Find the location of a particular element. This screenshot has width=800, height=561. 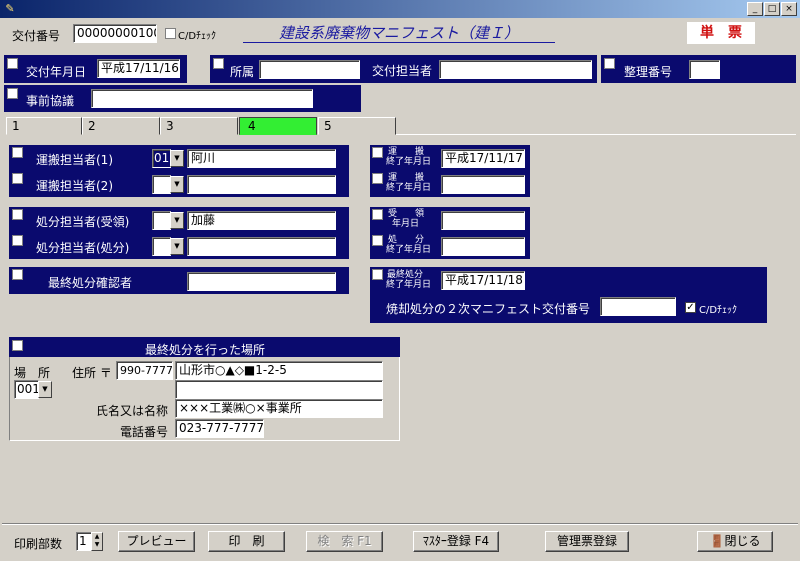

issue-no-cd-label: C/Dﾁｪｯｸ is located at coordinates (197, 36).